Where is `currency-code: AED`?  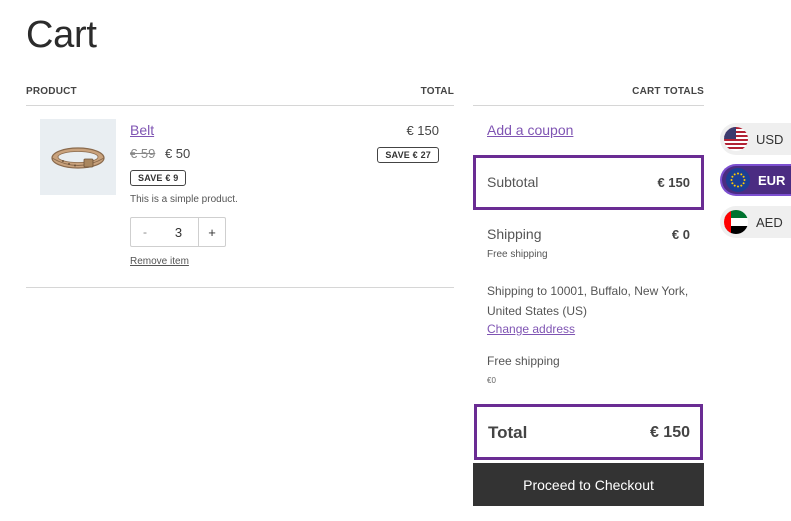
currency-code: AED is located at coordinates (769, 222).